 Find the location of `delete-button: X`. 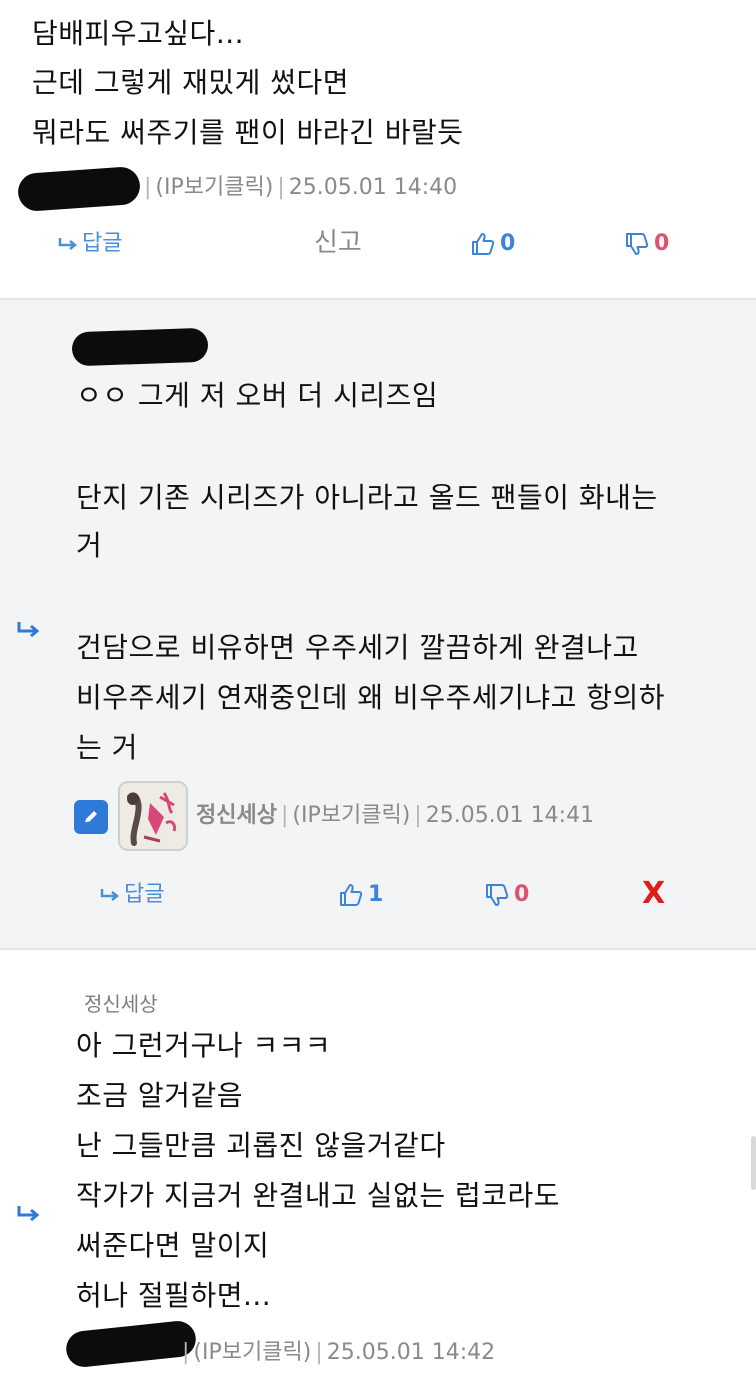

delete-button: X is located at coordinates (653, 894).